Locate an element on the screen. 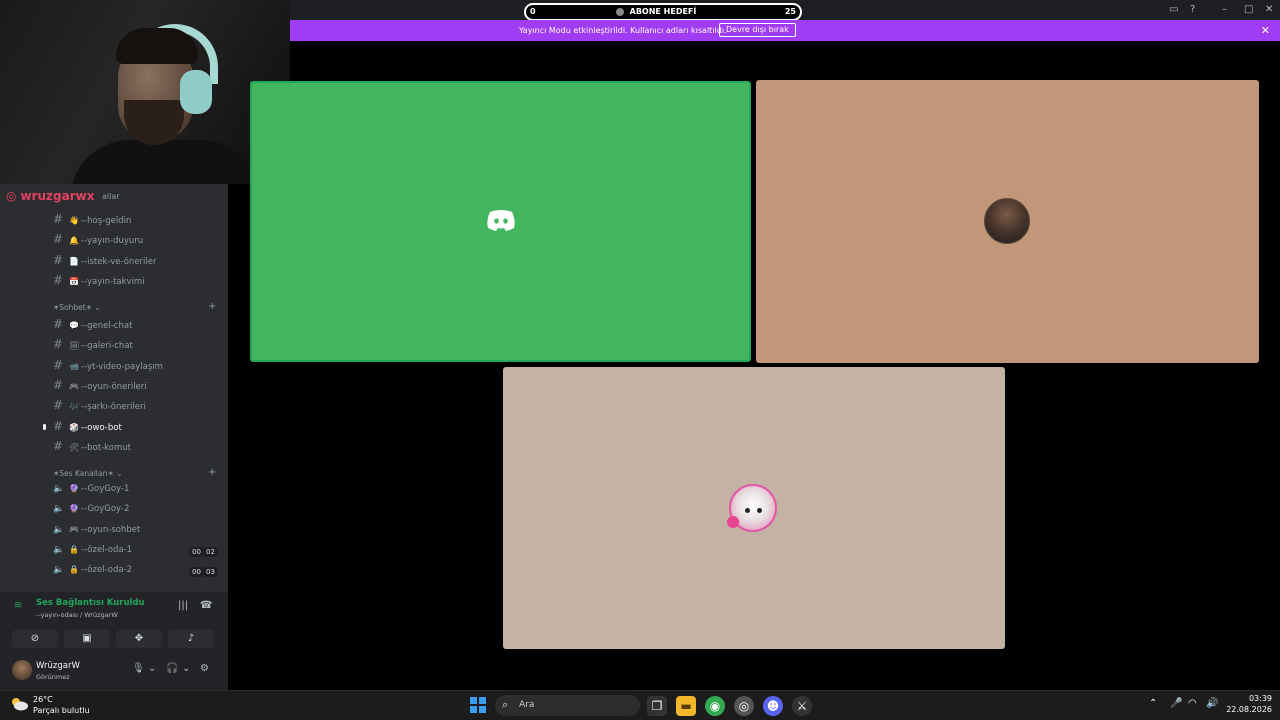 The height and width of the screenshot is (720, 1280). task-view-icon: ❐ is located at coordinates (657, 706).